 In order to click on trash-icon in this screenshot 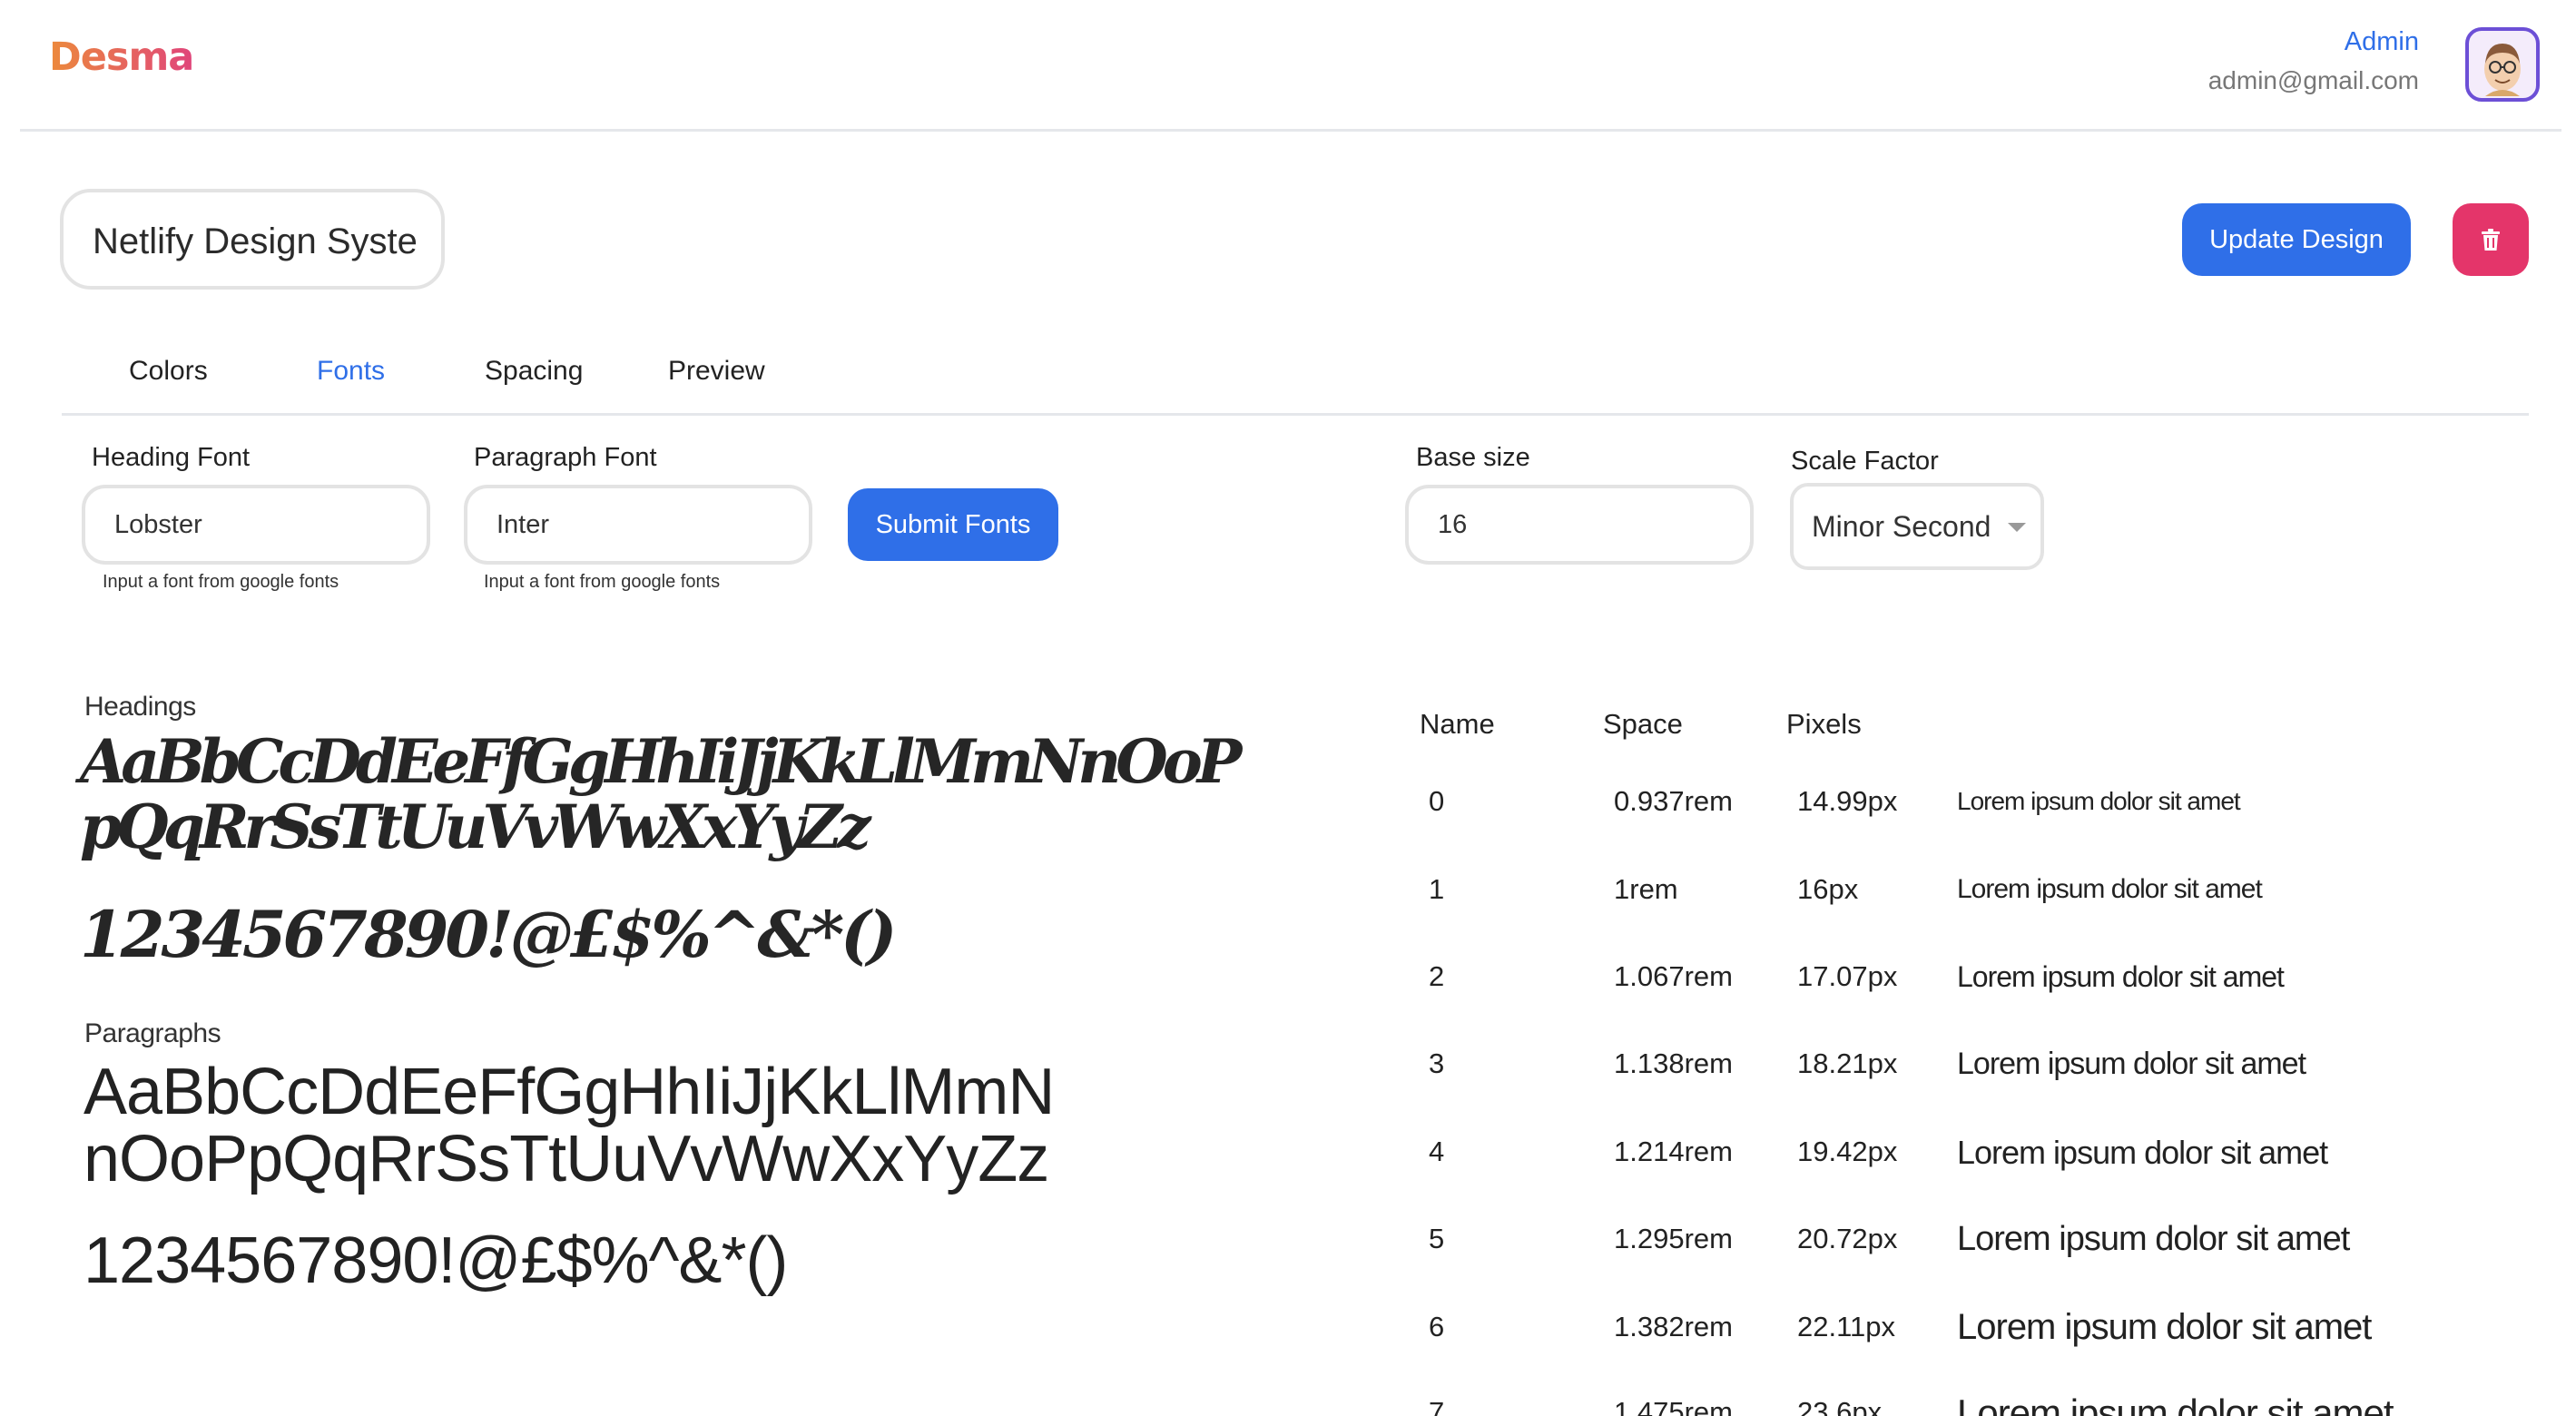, I will do `click(2491, 240)`.